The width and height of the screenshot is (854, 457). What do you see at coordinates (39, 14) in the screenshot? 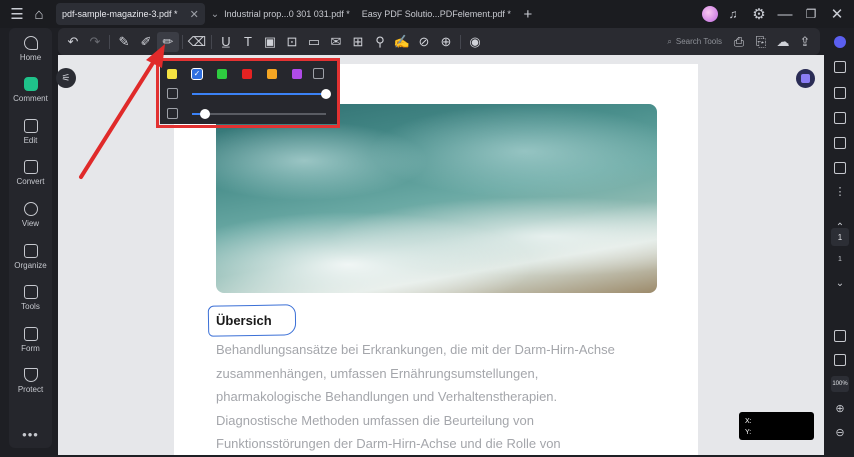
I see `home-icon: ⌂` at bounding box center [39, 14].